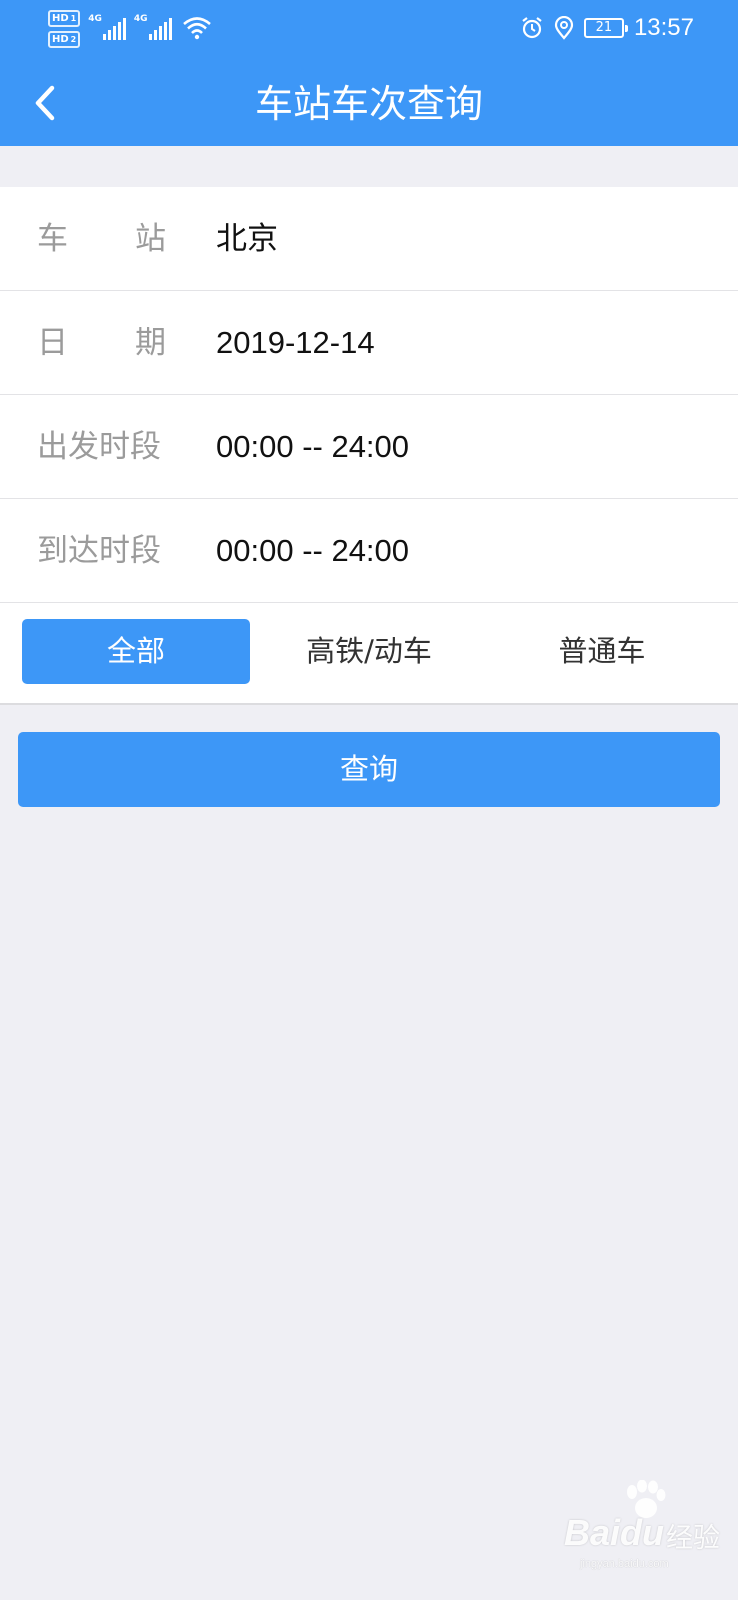  I want to click on page-title: 车站车次查询, so click(368, 104).